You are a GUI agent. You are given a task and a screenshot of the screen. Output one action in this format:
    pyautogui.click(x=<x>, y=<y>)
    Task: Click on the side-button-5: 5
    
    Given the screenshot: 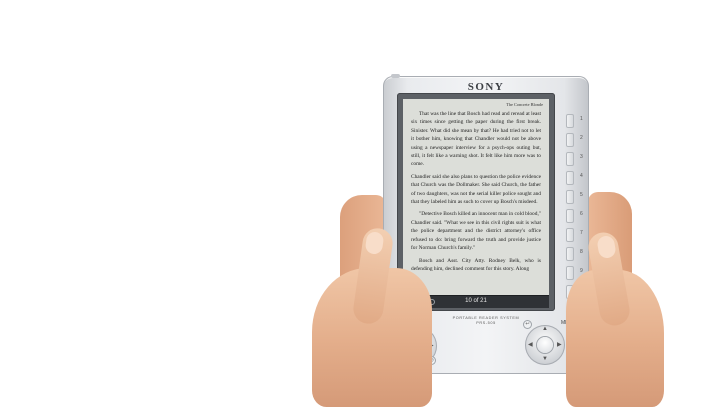 What is the action you would take?
    pyautogui.click(x=574, y=197)
    